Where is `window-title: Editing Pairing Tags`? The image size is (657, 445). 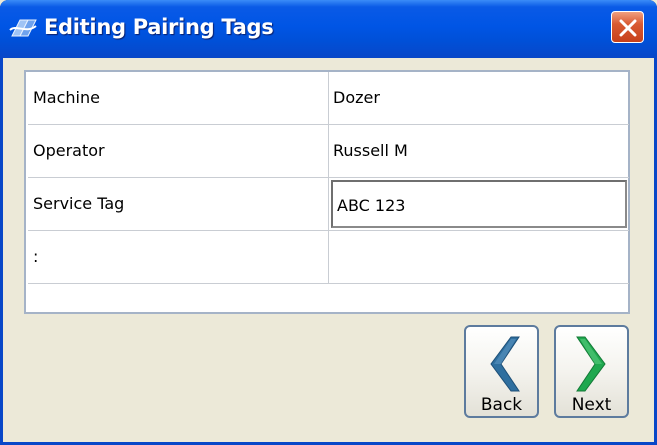
window-title: Editing Pairing Tags is located at coordinates (159, 27).